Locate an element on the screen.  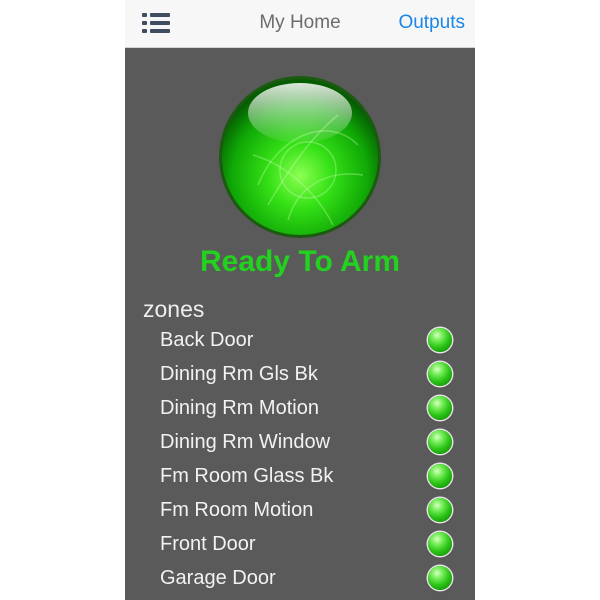
zone-name: Dining Rm Motion is located at coordinates (239, 408).